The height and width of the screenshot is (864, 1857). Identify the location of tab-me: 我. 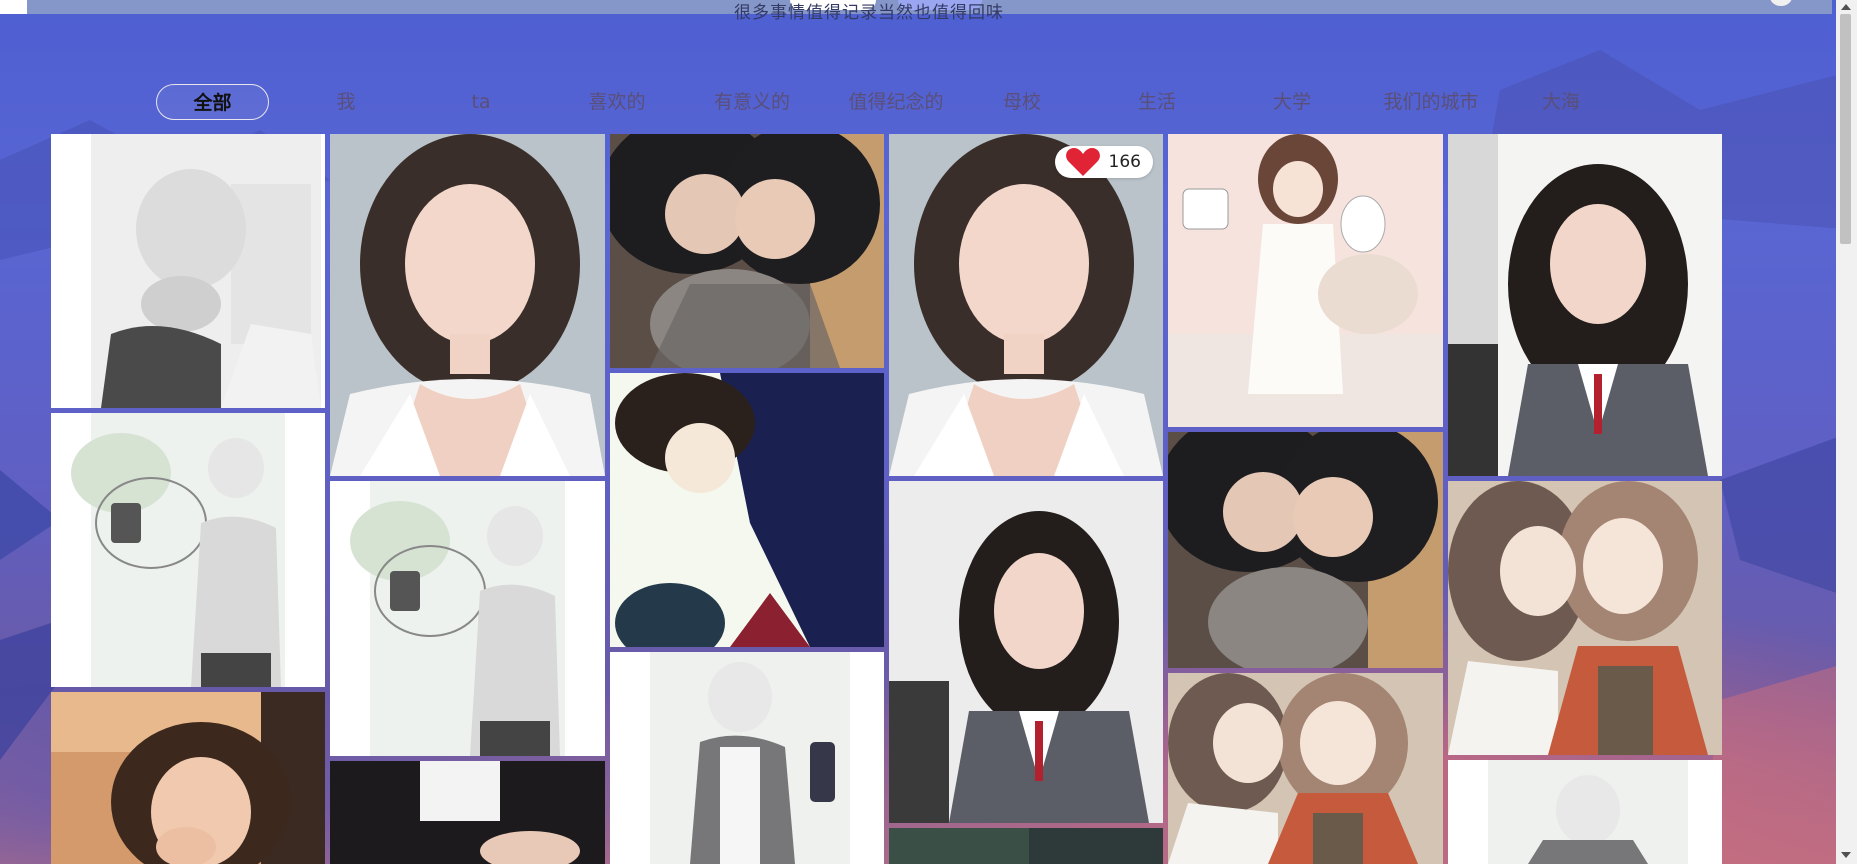
(346, 102).